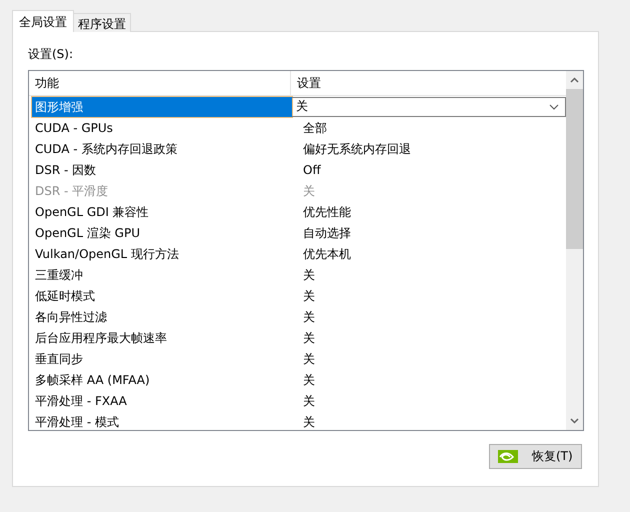  What do you see at coordinates (574, 169) in the screenshot?
I see `scrollbar-thumb` at bounding box center [574, 169].